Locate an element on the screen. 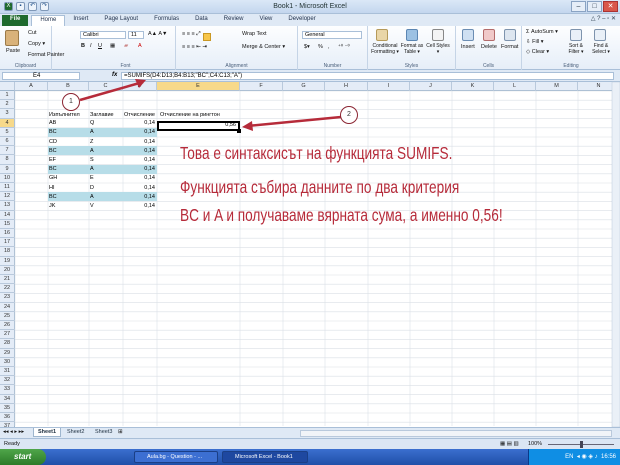 The width and height of the screenshot is (620, 465). clock: 16:56 is located at coordinates (608, 457).